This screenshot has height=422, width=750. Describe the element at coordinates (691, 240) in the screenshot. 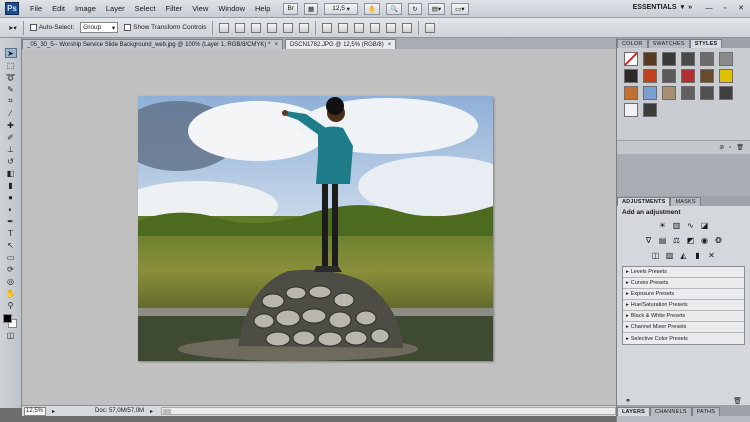

I see `black-white-icon: ◩` at that location.